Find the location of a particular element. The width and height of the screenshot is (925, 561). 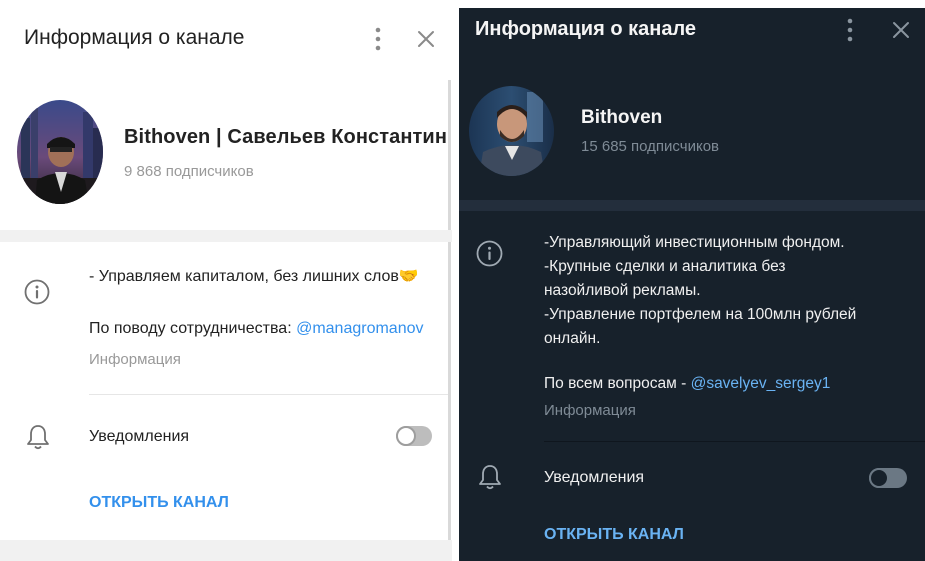

questions-line: По всем вопросам - @savelyev_sergey1 is located at coordinates (687, 384).